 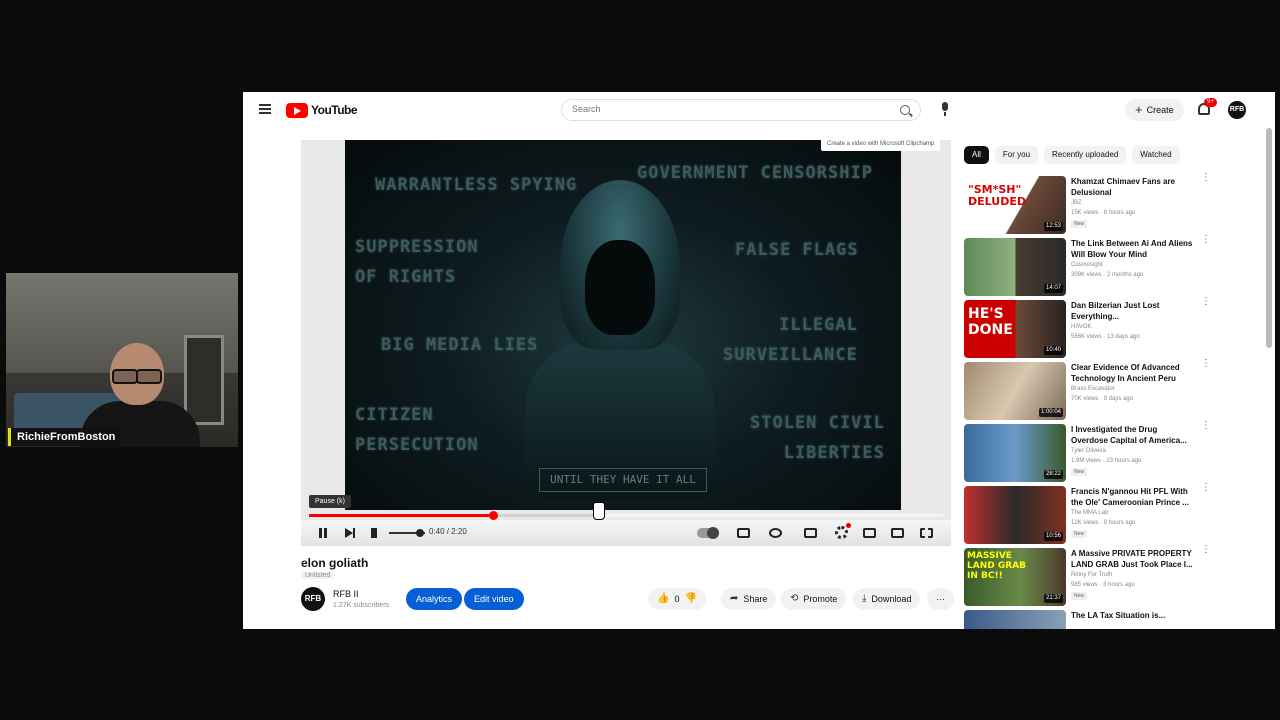 What do you see at coordinates (374, 533) in the screenshot?
I see `volume-icon` at bounding box center [374, 533].